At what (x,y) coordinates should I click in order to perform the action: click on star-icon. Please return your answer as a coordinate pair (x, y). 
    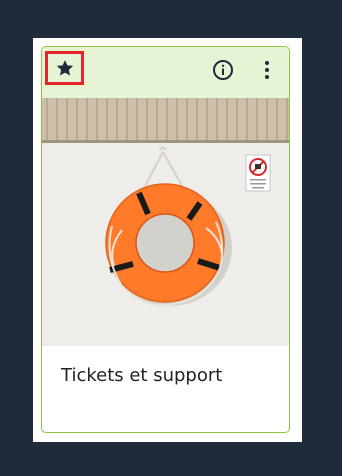
    Looking at the image, I should click on (64, 68).